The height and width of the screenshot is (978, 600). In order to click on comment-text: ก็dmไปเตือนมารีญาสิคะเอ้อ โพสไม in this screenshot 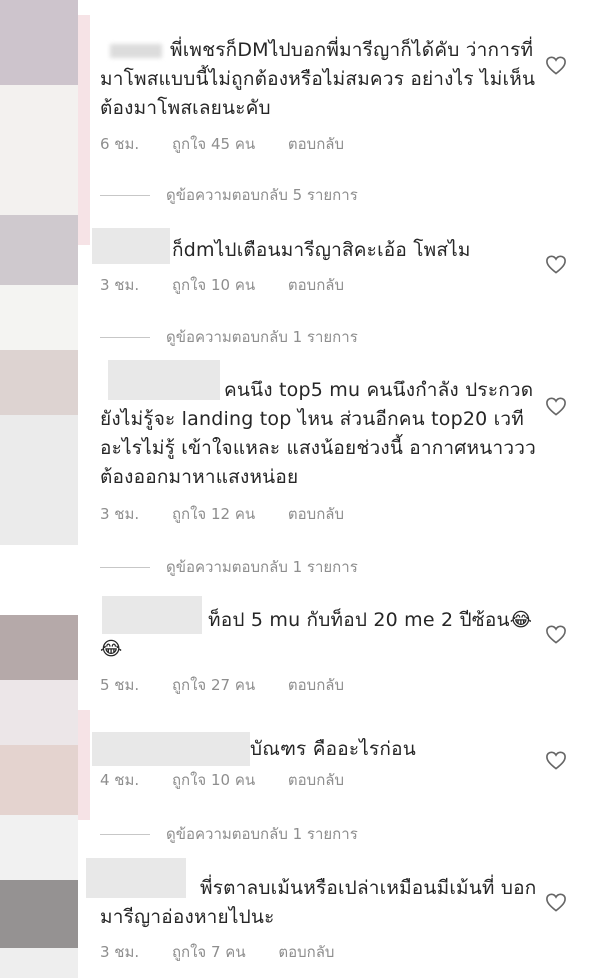, I will do `click(321, 250)`.